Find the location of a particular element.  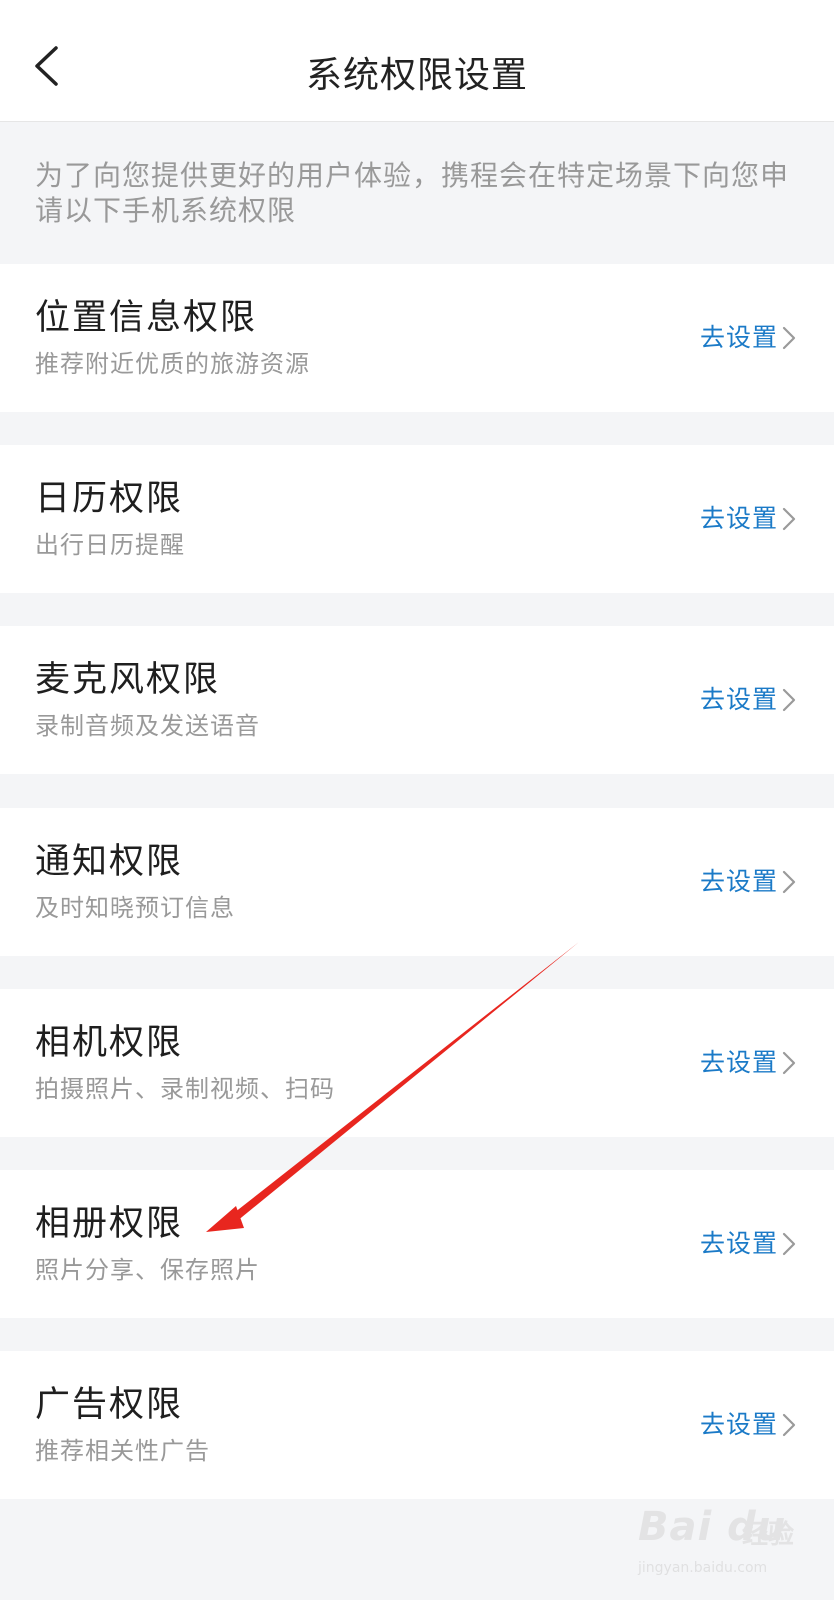

intro-text: 为了向您提供更好的用户体验，携程会在特定场景下向您申请以下手机系统权限 is located at coordinates (412, 193).